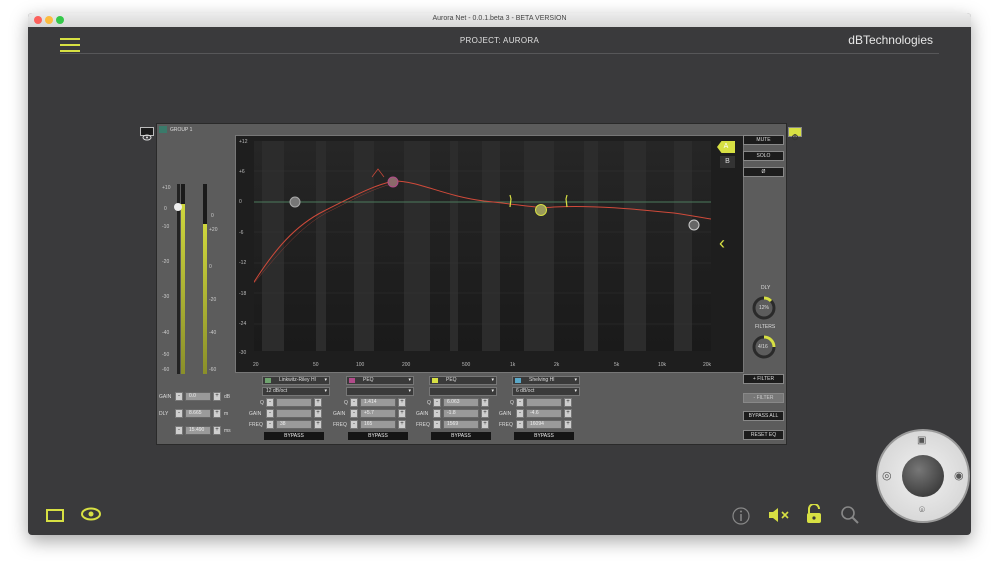 The width and height of the screenshot is (1000, 575). Describe the element at coordinates (694, 225) in the screenshot. I see `filter-4-handle` at that location.